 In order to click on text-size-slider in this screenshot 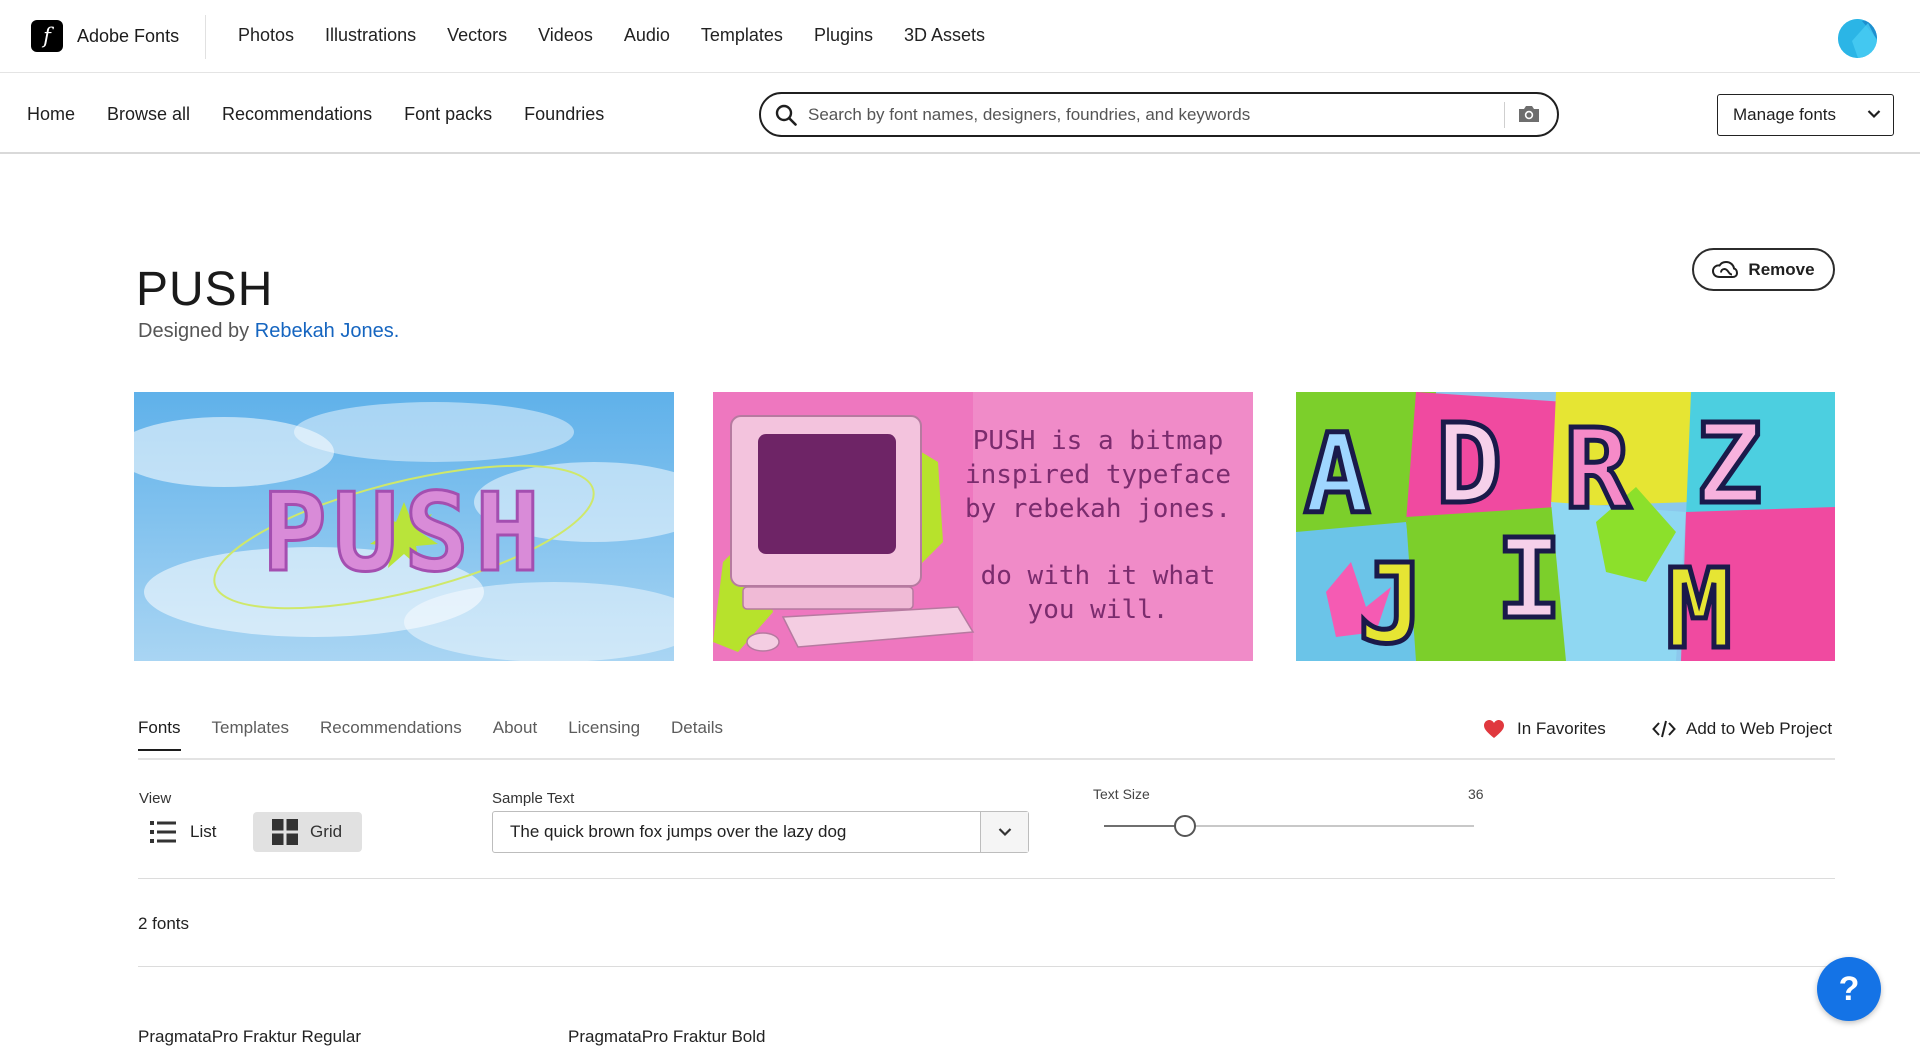, I will do `click(1289, 826)`.